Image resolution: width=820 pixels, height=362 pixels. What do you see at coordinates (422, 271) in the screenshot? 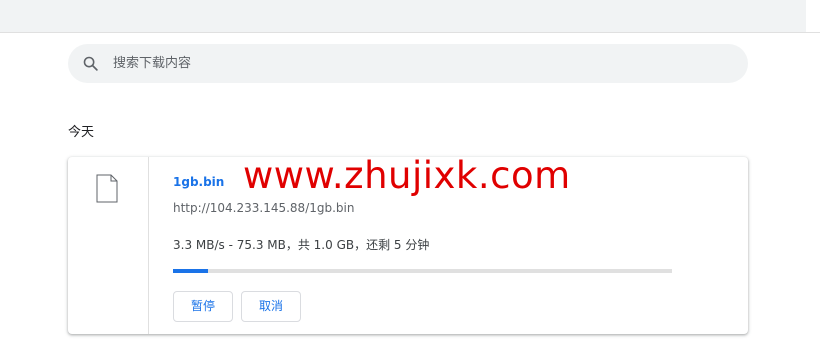
I see `download-progress-bar` at bounding box center [422, 271].